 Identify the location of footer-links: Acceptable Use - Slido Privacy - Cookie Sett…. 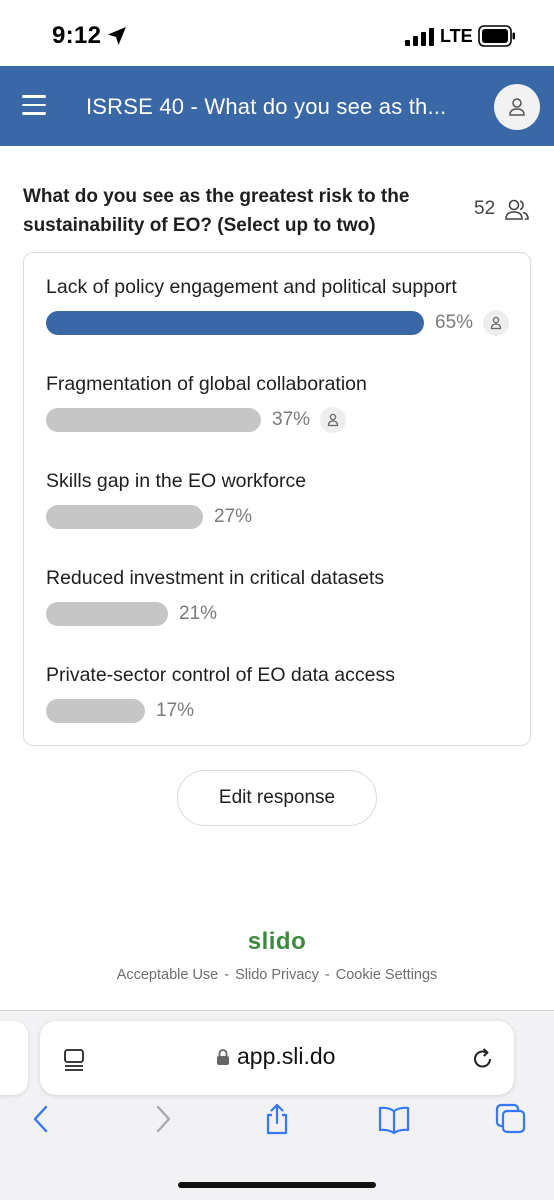
(277, 975).